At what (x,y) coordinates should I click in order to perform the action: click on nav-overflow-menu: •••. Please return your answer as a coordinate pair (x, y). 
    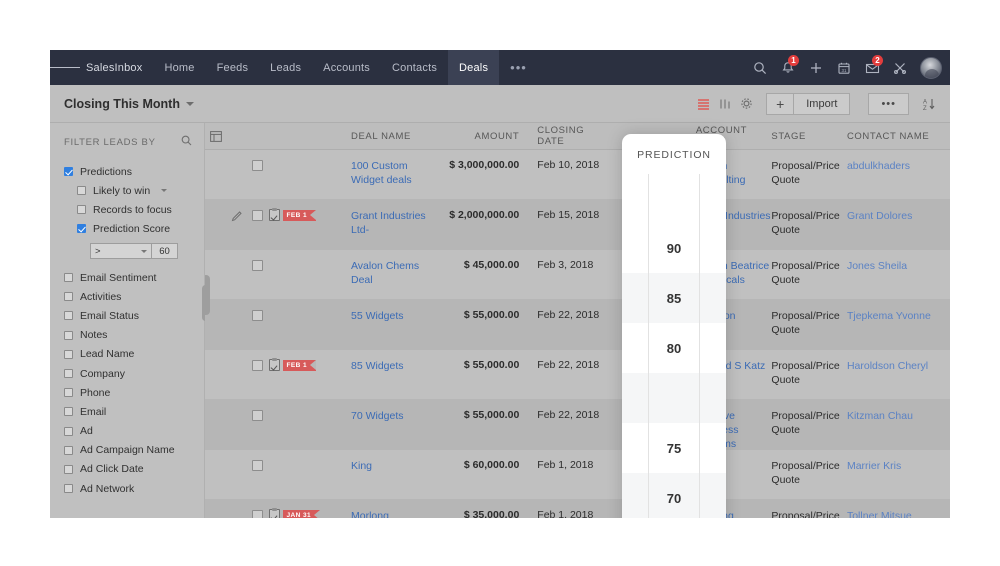
    Looking at the image, I should click on (518, 67).